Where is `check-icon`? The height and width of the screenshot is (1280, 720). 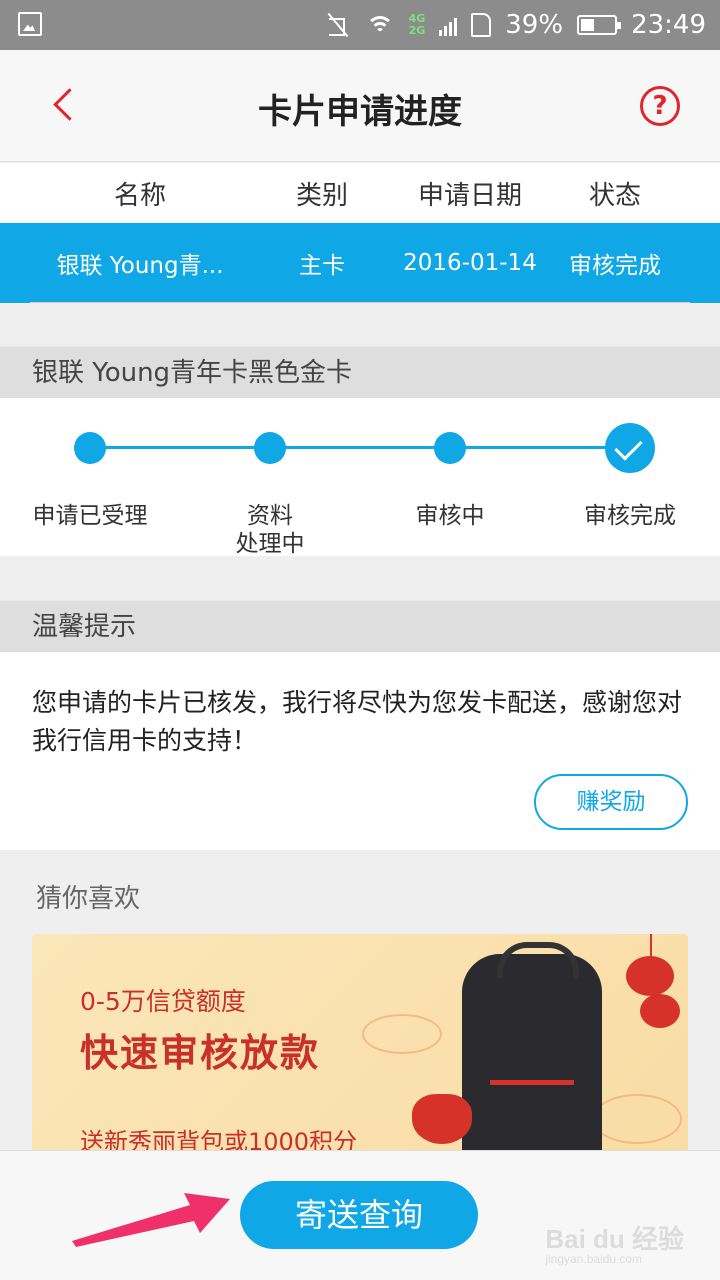 check-icon is located at coordinates (630, 448).